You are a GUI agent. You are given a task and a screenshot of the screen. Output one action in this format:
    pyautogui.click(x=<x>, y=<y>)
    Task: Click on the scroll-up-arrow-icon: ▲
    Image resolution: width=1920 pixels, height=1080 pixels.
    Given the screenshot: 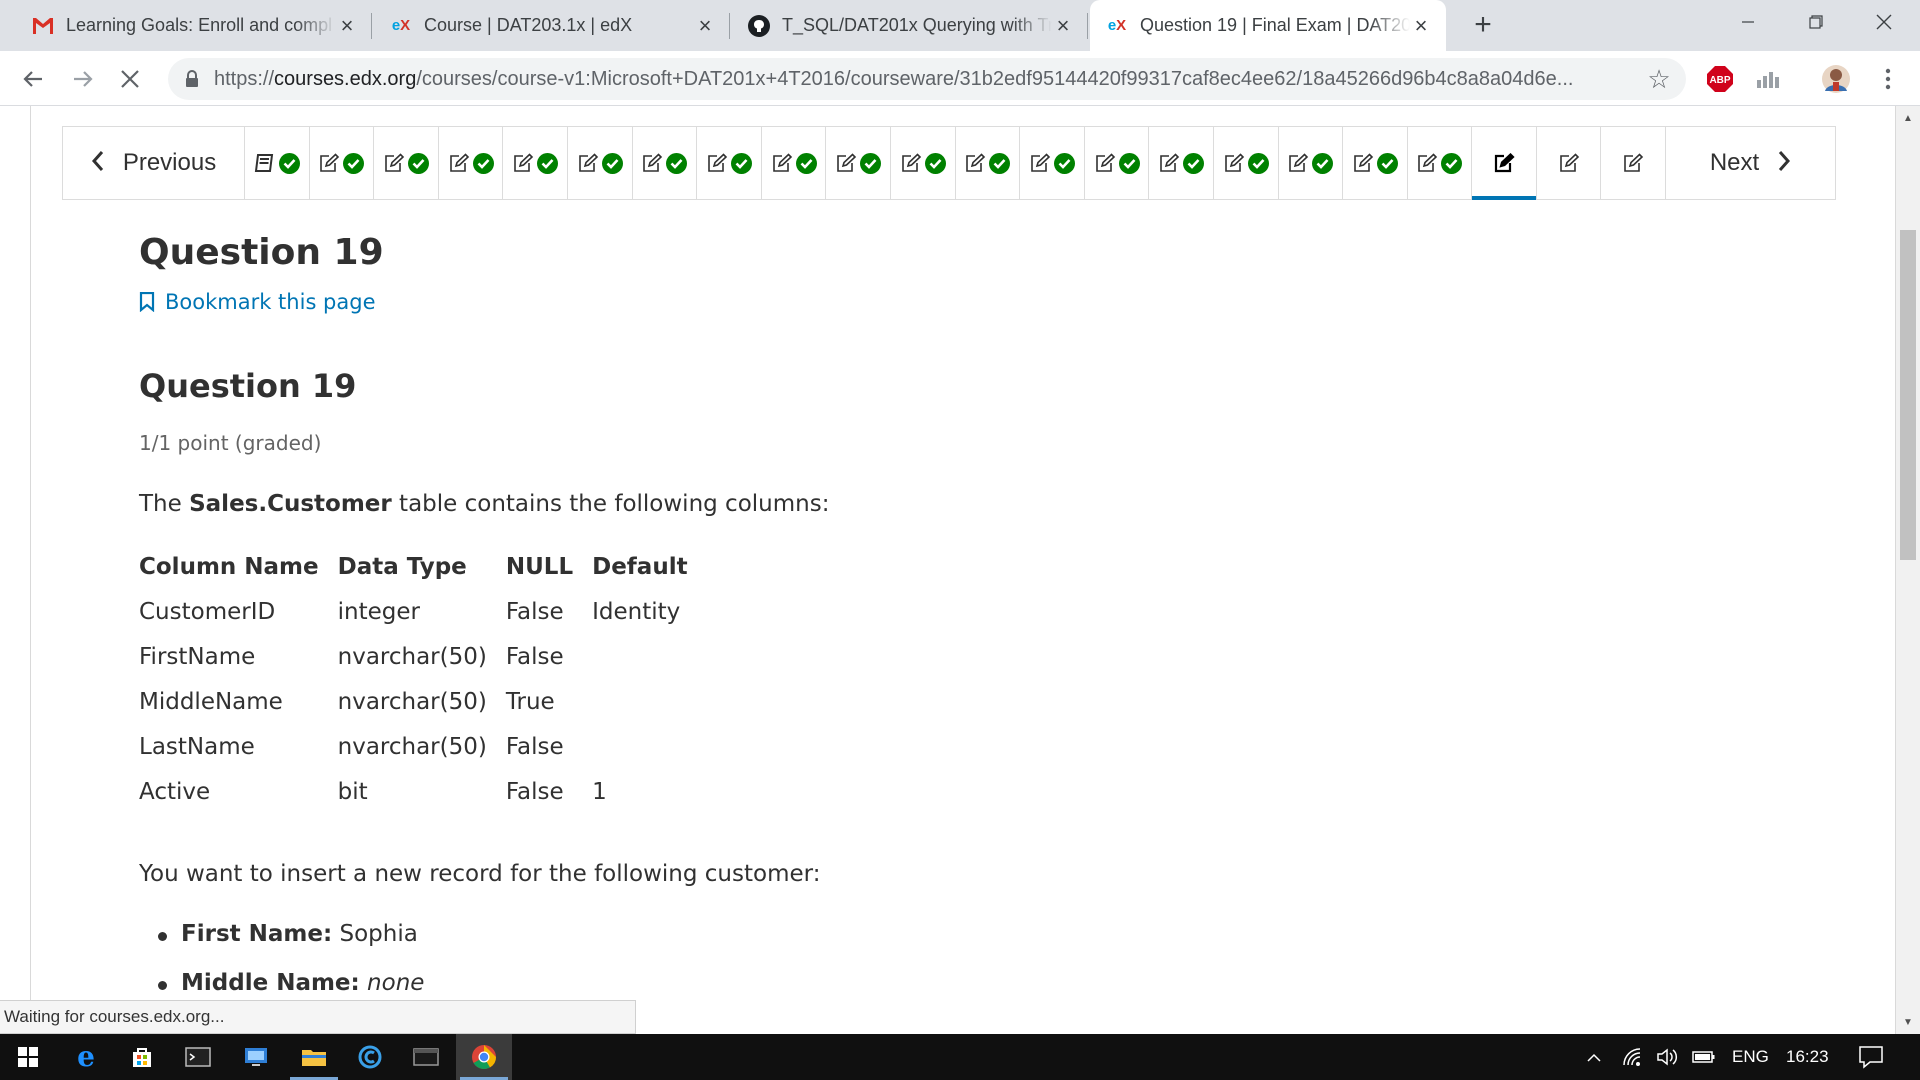 What is the action you would take?
    pyautogui.click(x=1908, y=118)
    